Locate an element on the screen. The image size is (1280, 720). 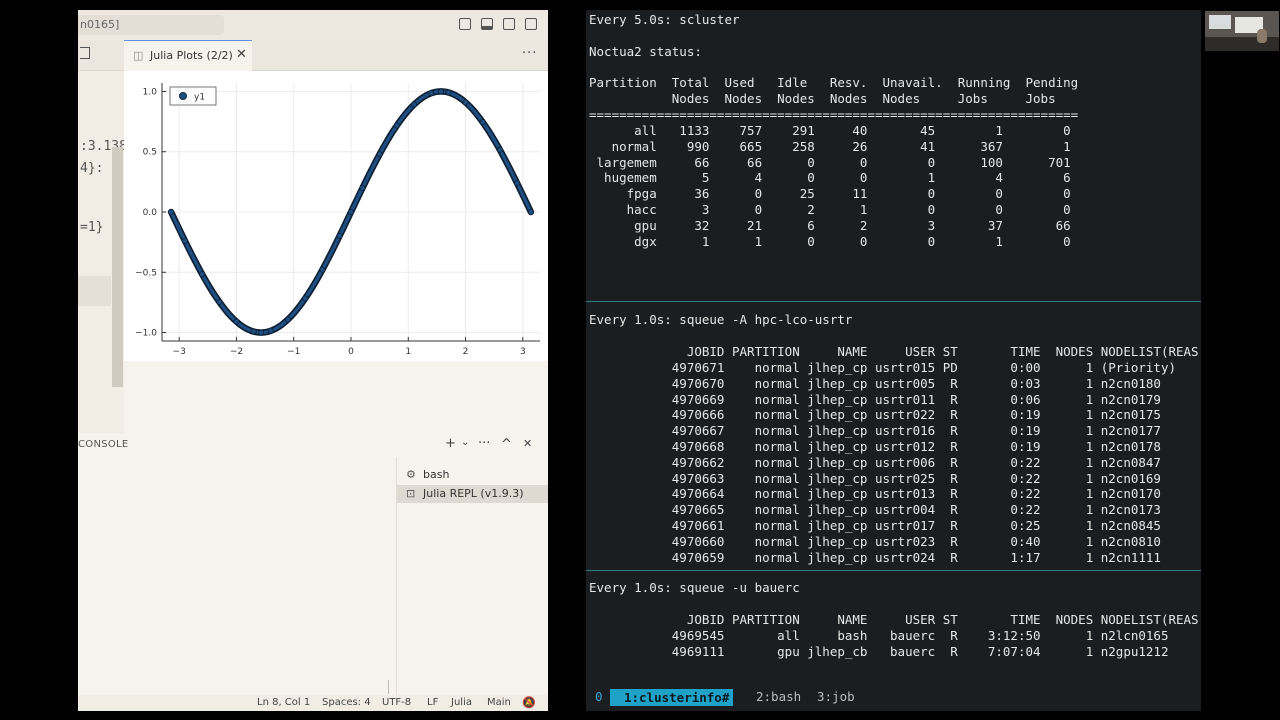
terminal-item-julia-repl: ⊡ Julia REPL (v1.9.3) is located at coordinates (472, 494).